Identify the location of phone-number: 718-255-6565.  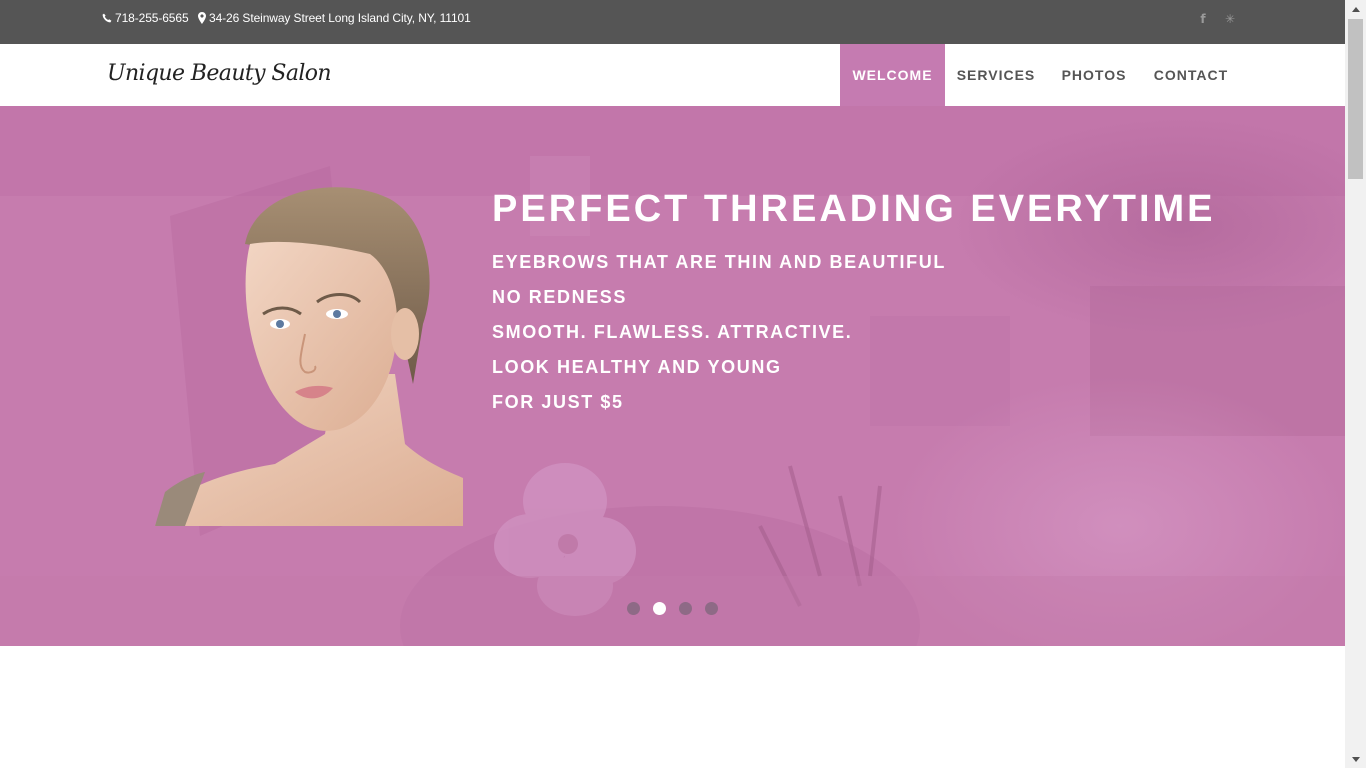
(152, 18).